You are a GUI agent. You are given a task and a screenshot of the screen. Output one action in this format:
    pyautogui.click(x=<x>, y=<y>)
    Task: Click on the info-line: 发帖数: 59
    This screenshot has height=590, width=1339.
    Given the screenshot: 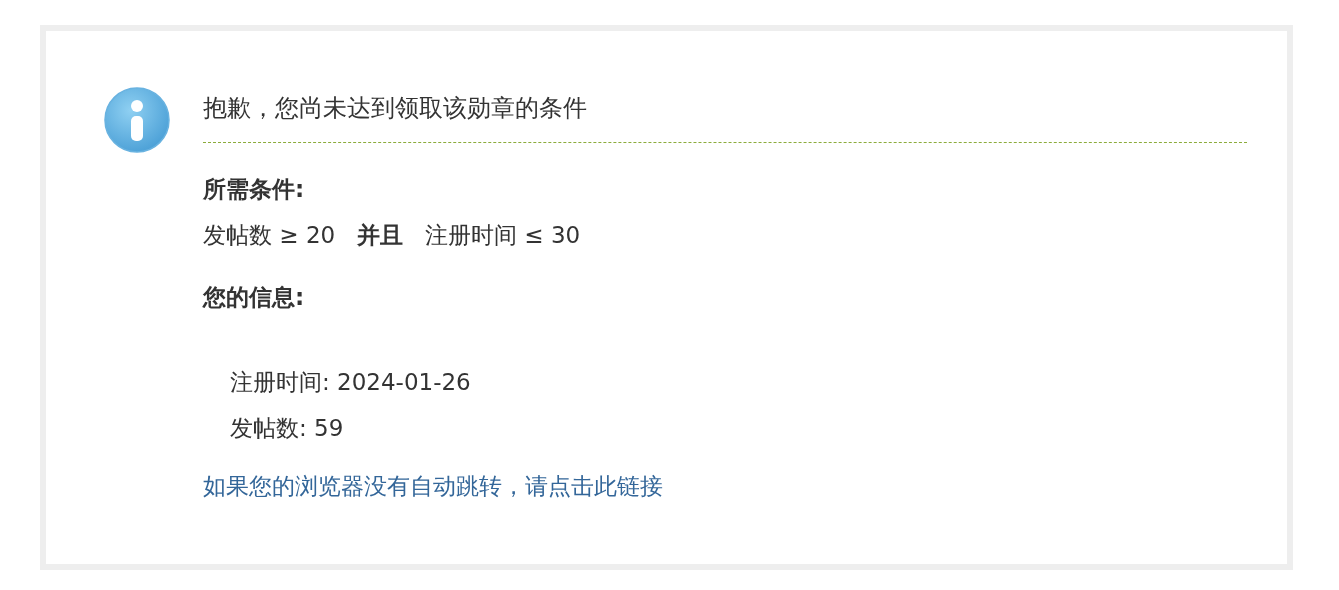 What is the action you would take?
    pyautogui.click(x=287, y=428)
    